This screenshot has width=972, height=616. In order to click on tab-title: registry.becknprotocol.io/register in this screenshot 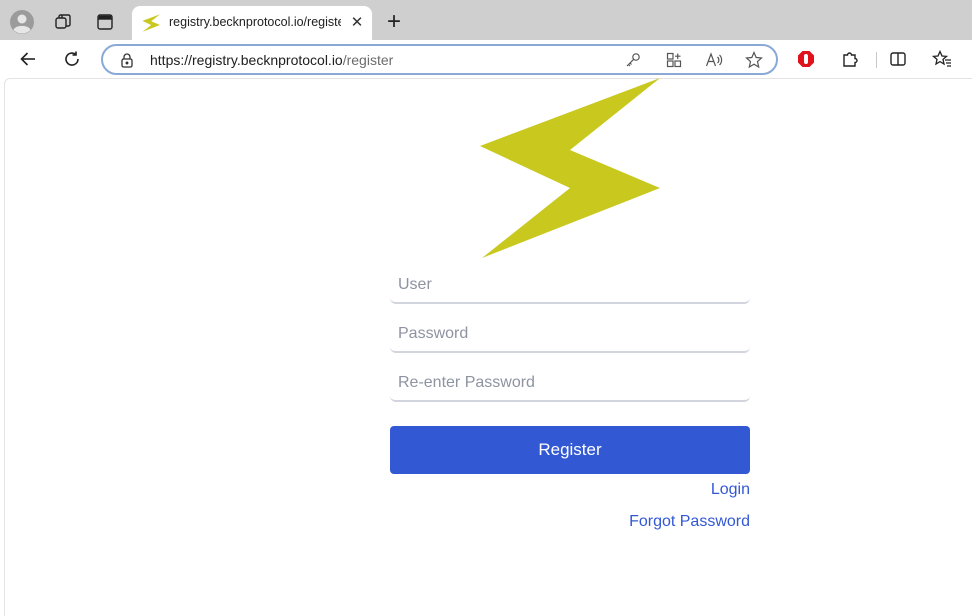, I will do `click(255, 22)`.